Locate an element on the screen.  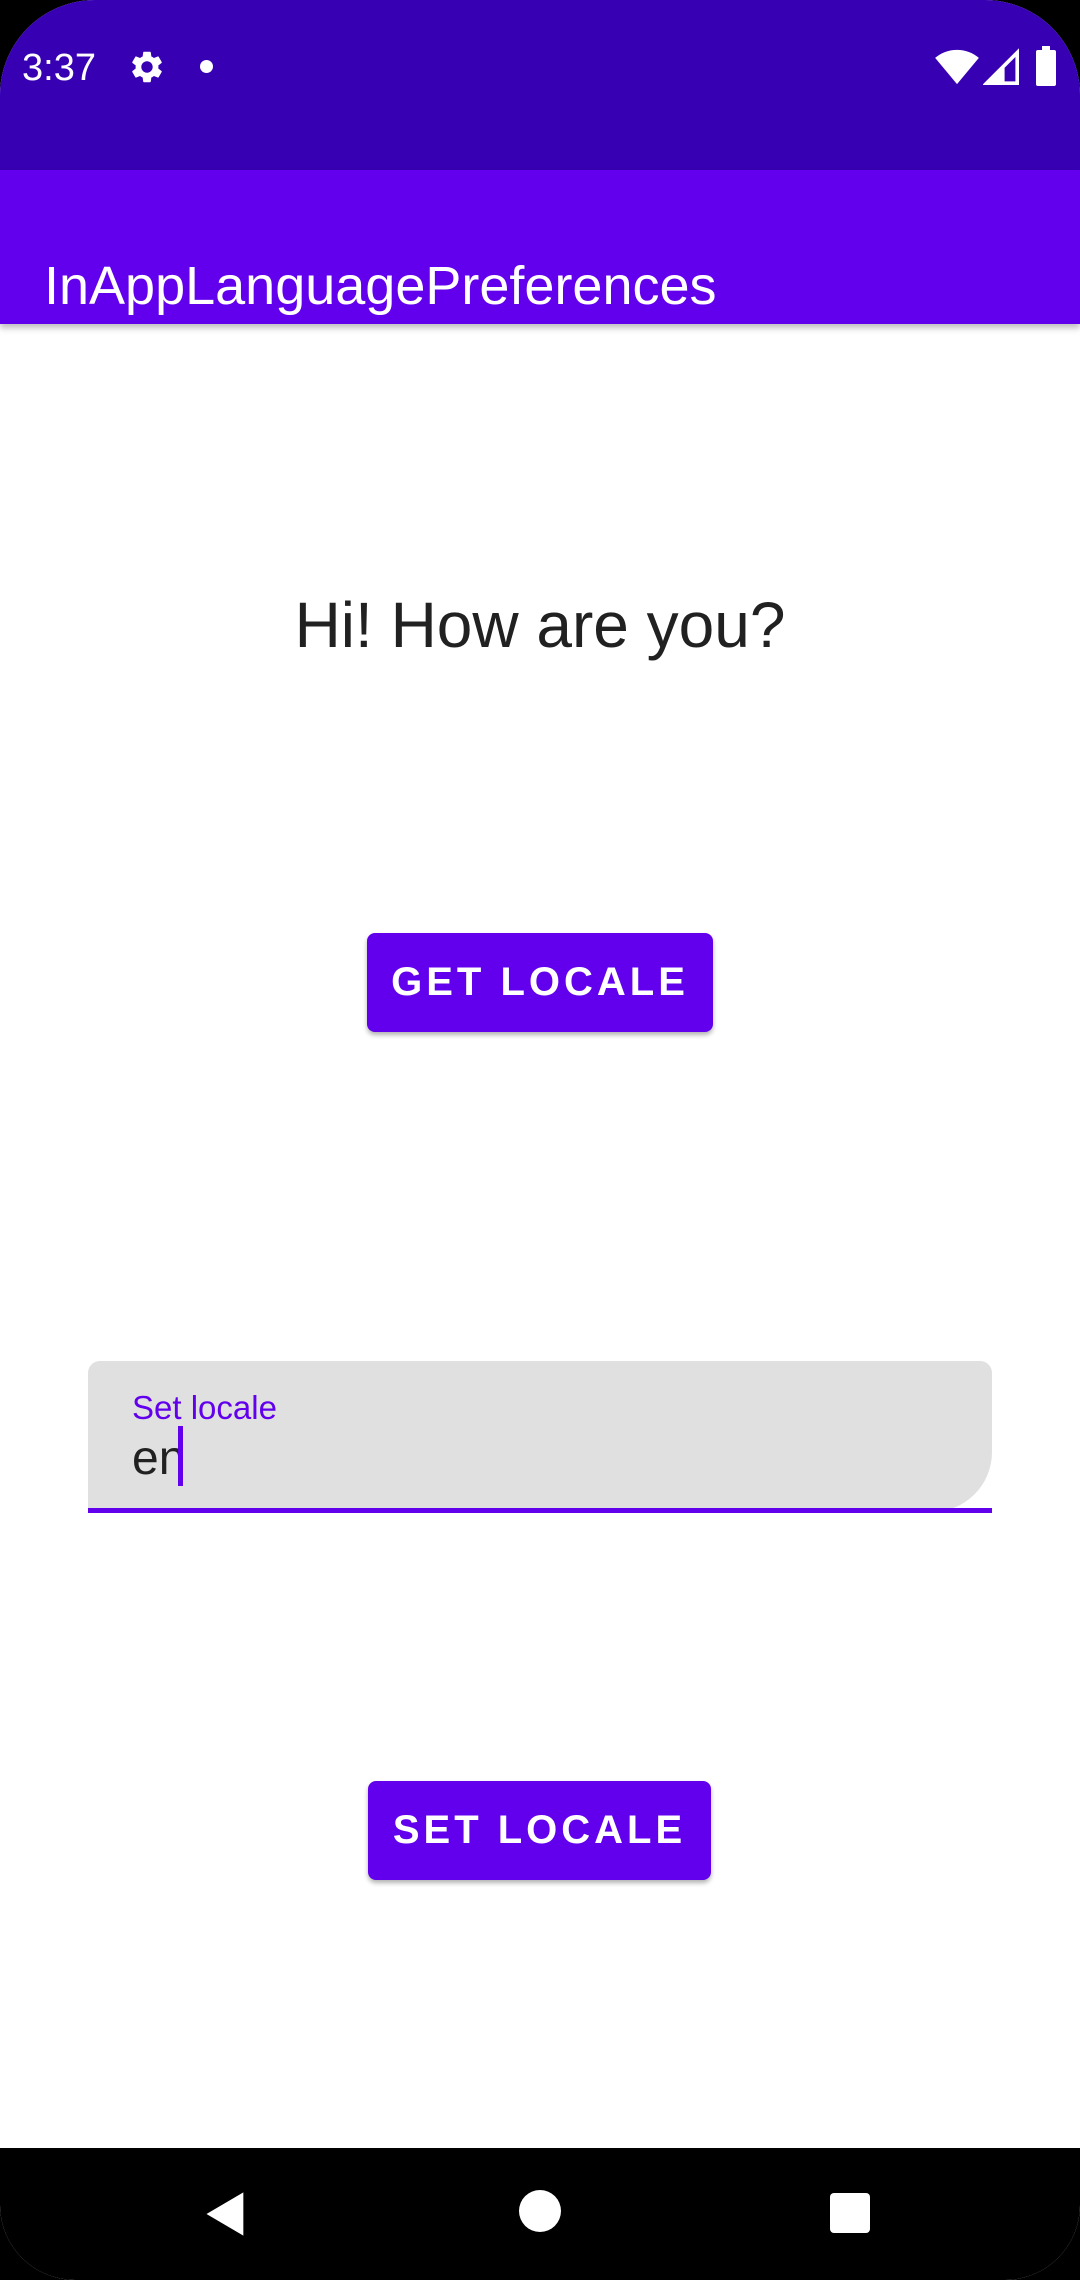
set-locale-button: SET LOCALE is located at coordinates (539, 1830).